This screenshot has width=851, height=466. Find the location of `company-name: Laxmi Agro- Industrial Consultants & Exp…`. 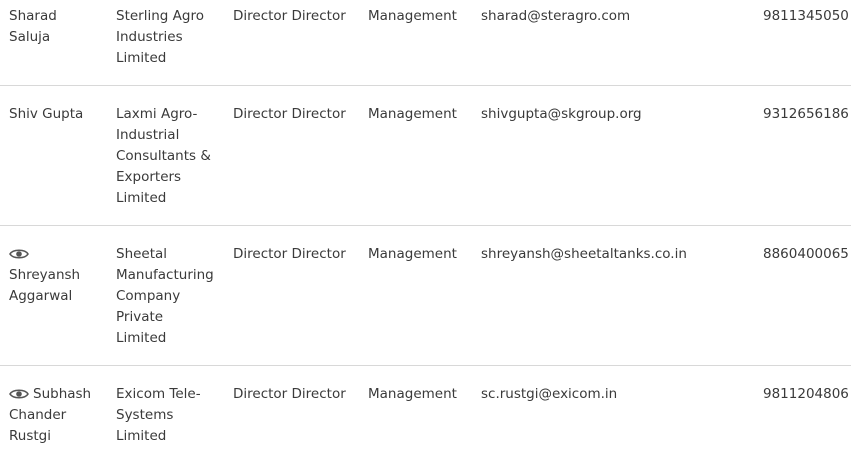

company-name: Laxmi Agro- Industrial Consultants & Exp… is located at coordinates (171, 156).